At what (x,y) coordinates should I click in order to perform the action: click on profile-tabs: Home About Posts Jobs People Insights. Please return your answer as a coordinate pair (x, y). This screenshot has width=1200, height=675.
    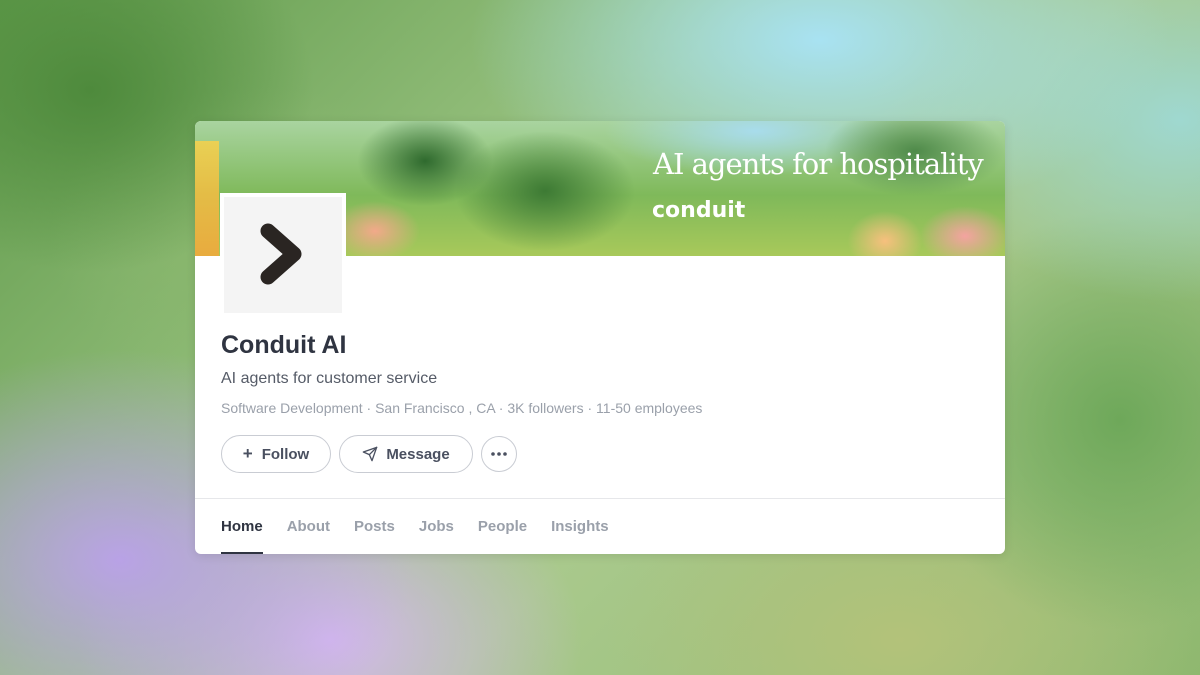
    Looking at the image, I should click on (427, 526).